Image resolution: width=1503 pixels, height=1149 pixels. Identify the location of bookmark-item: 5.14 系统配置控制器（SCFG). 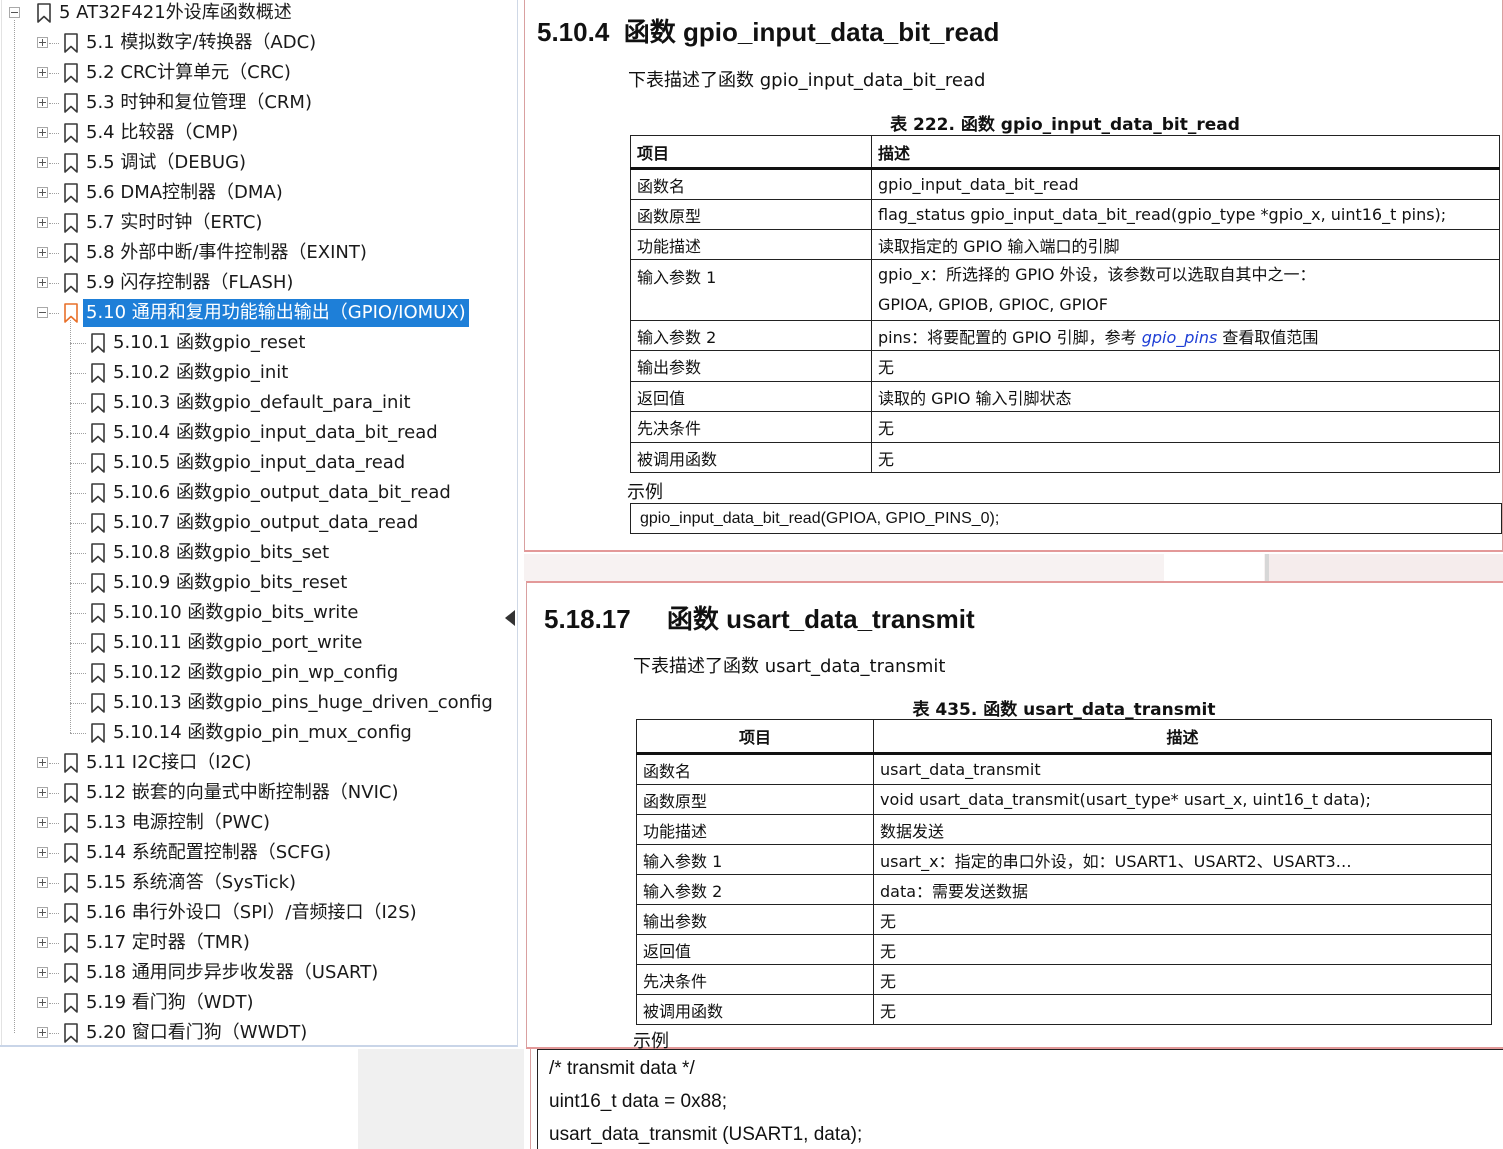
(258, 853).